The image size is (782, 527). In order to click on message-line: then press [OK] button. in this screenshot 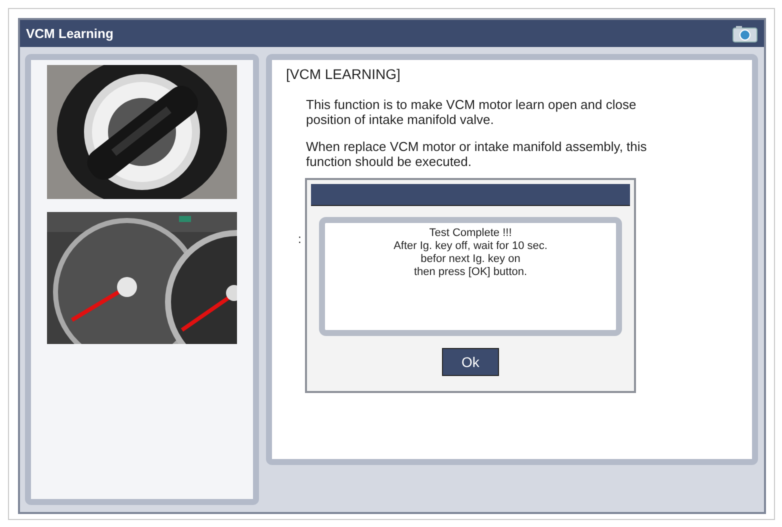, I will do `click(471, 272)`.